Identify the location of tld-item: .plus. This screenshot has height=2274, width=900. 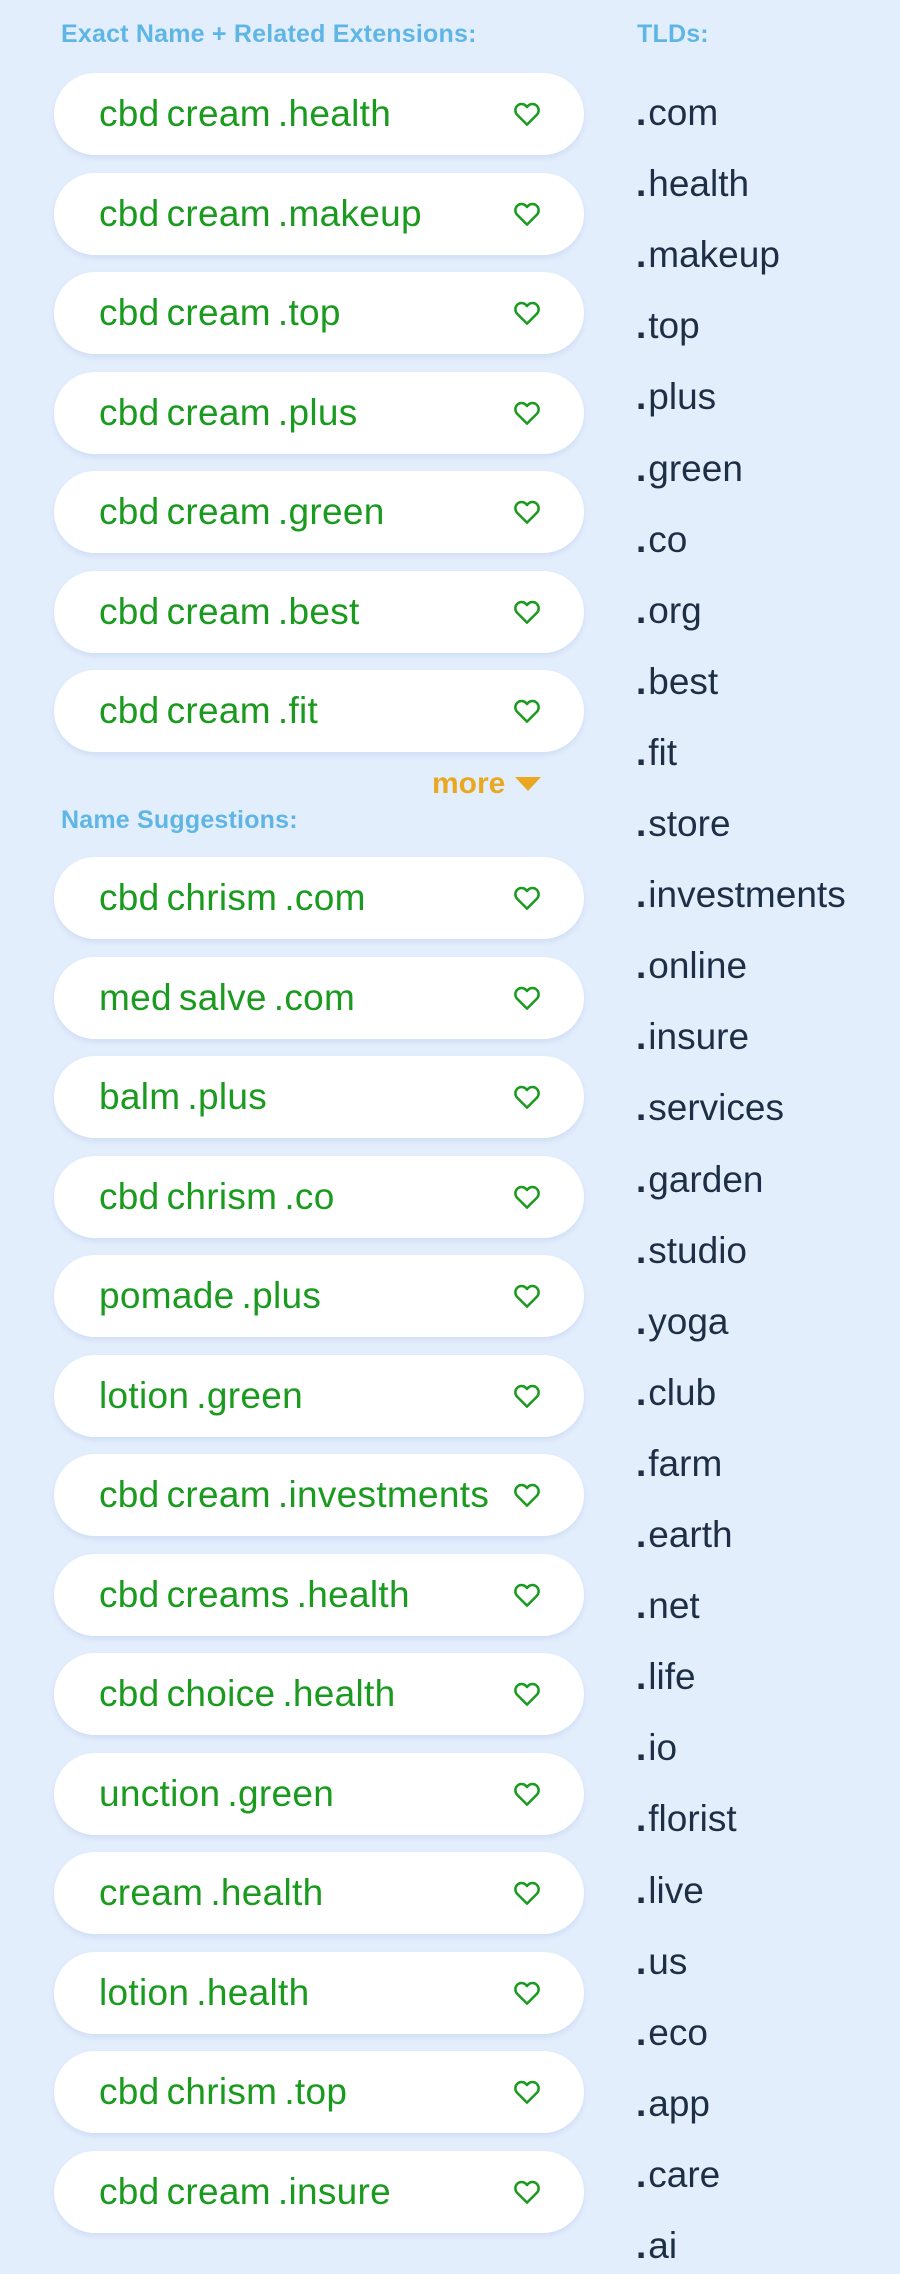
(676, 397).